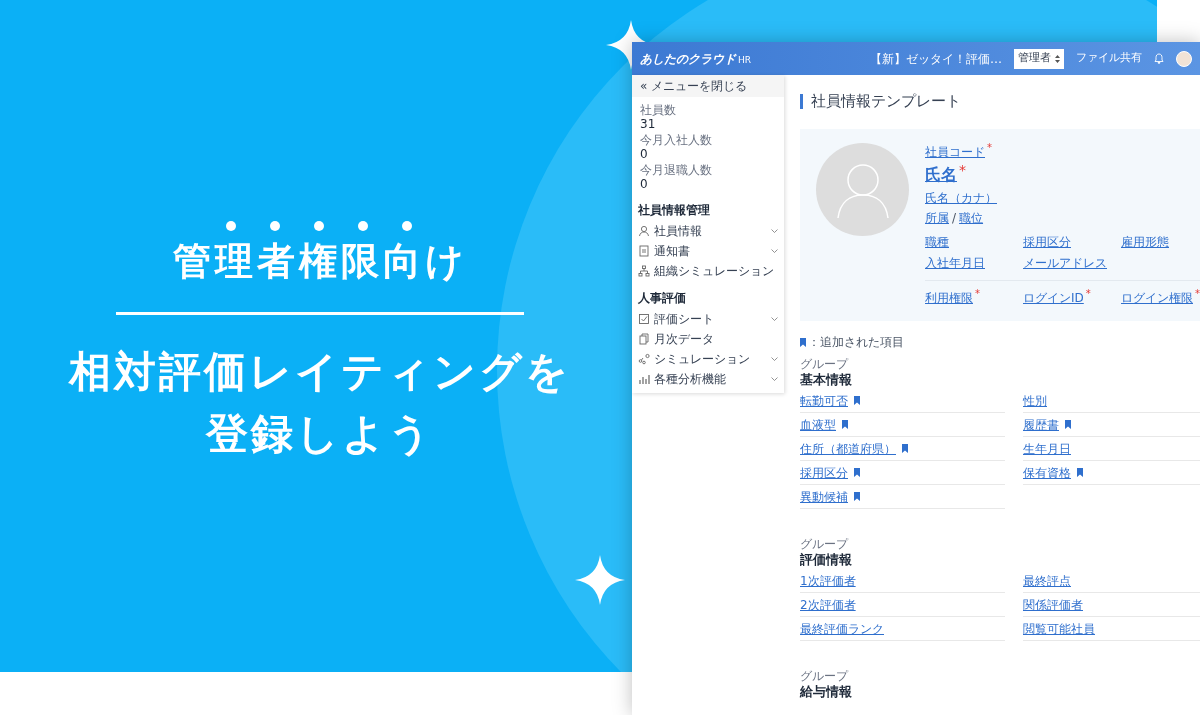 Image resolution: width=1200 pixels, height=715 pixels. I want to click on field-link: 利用権限, so click(949, 298).